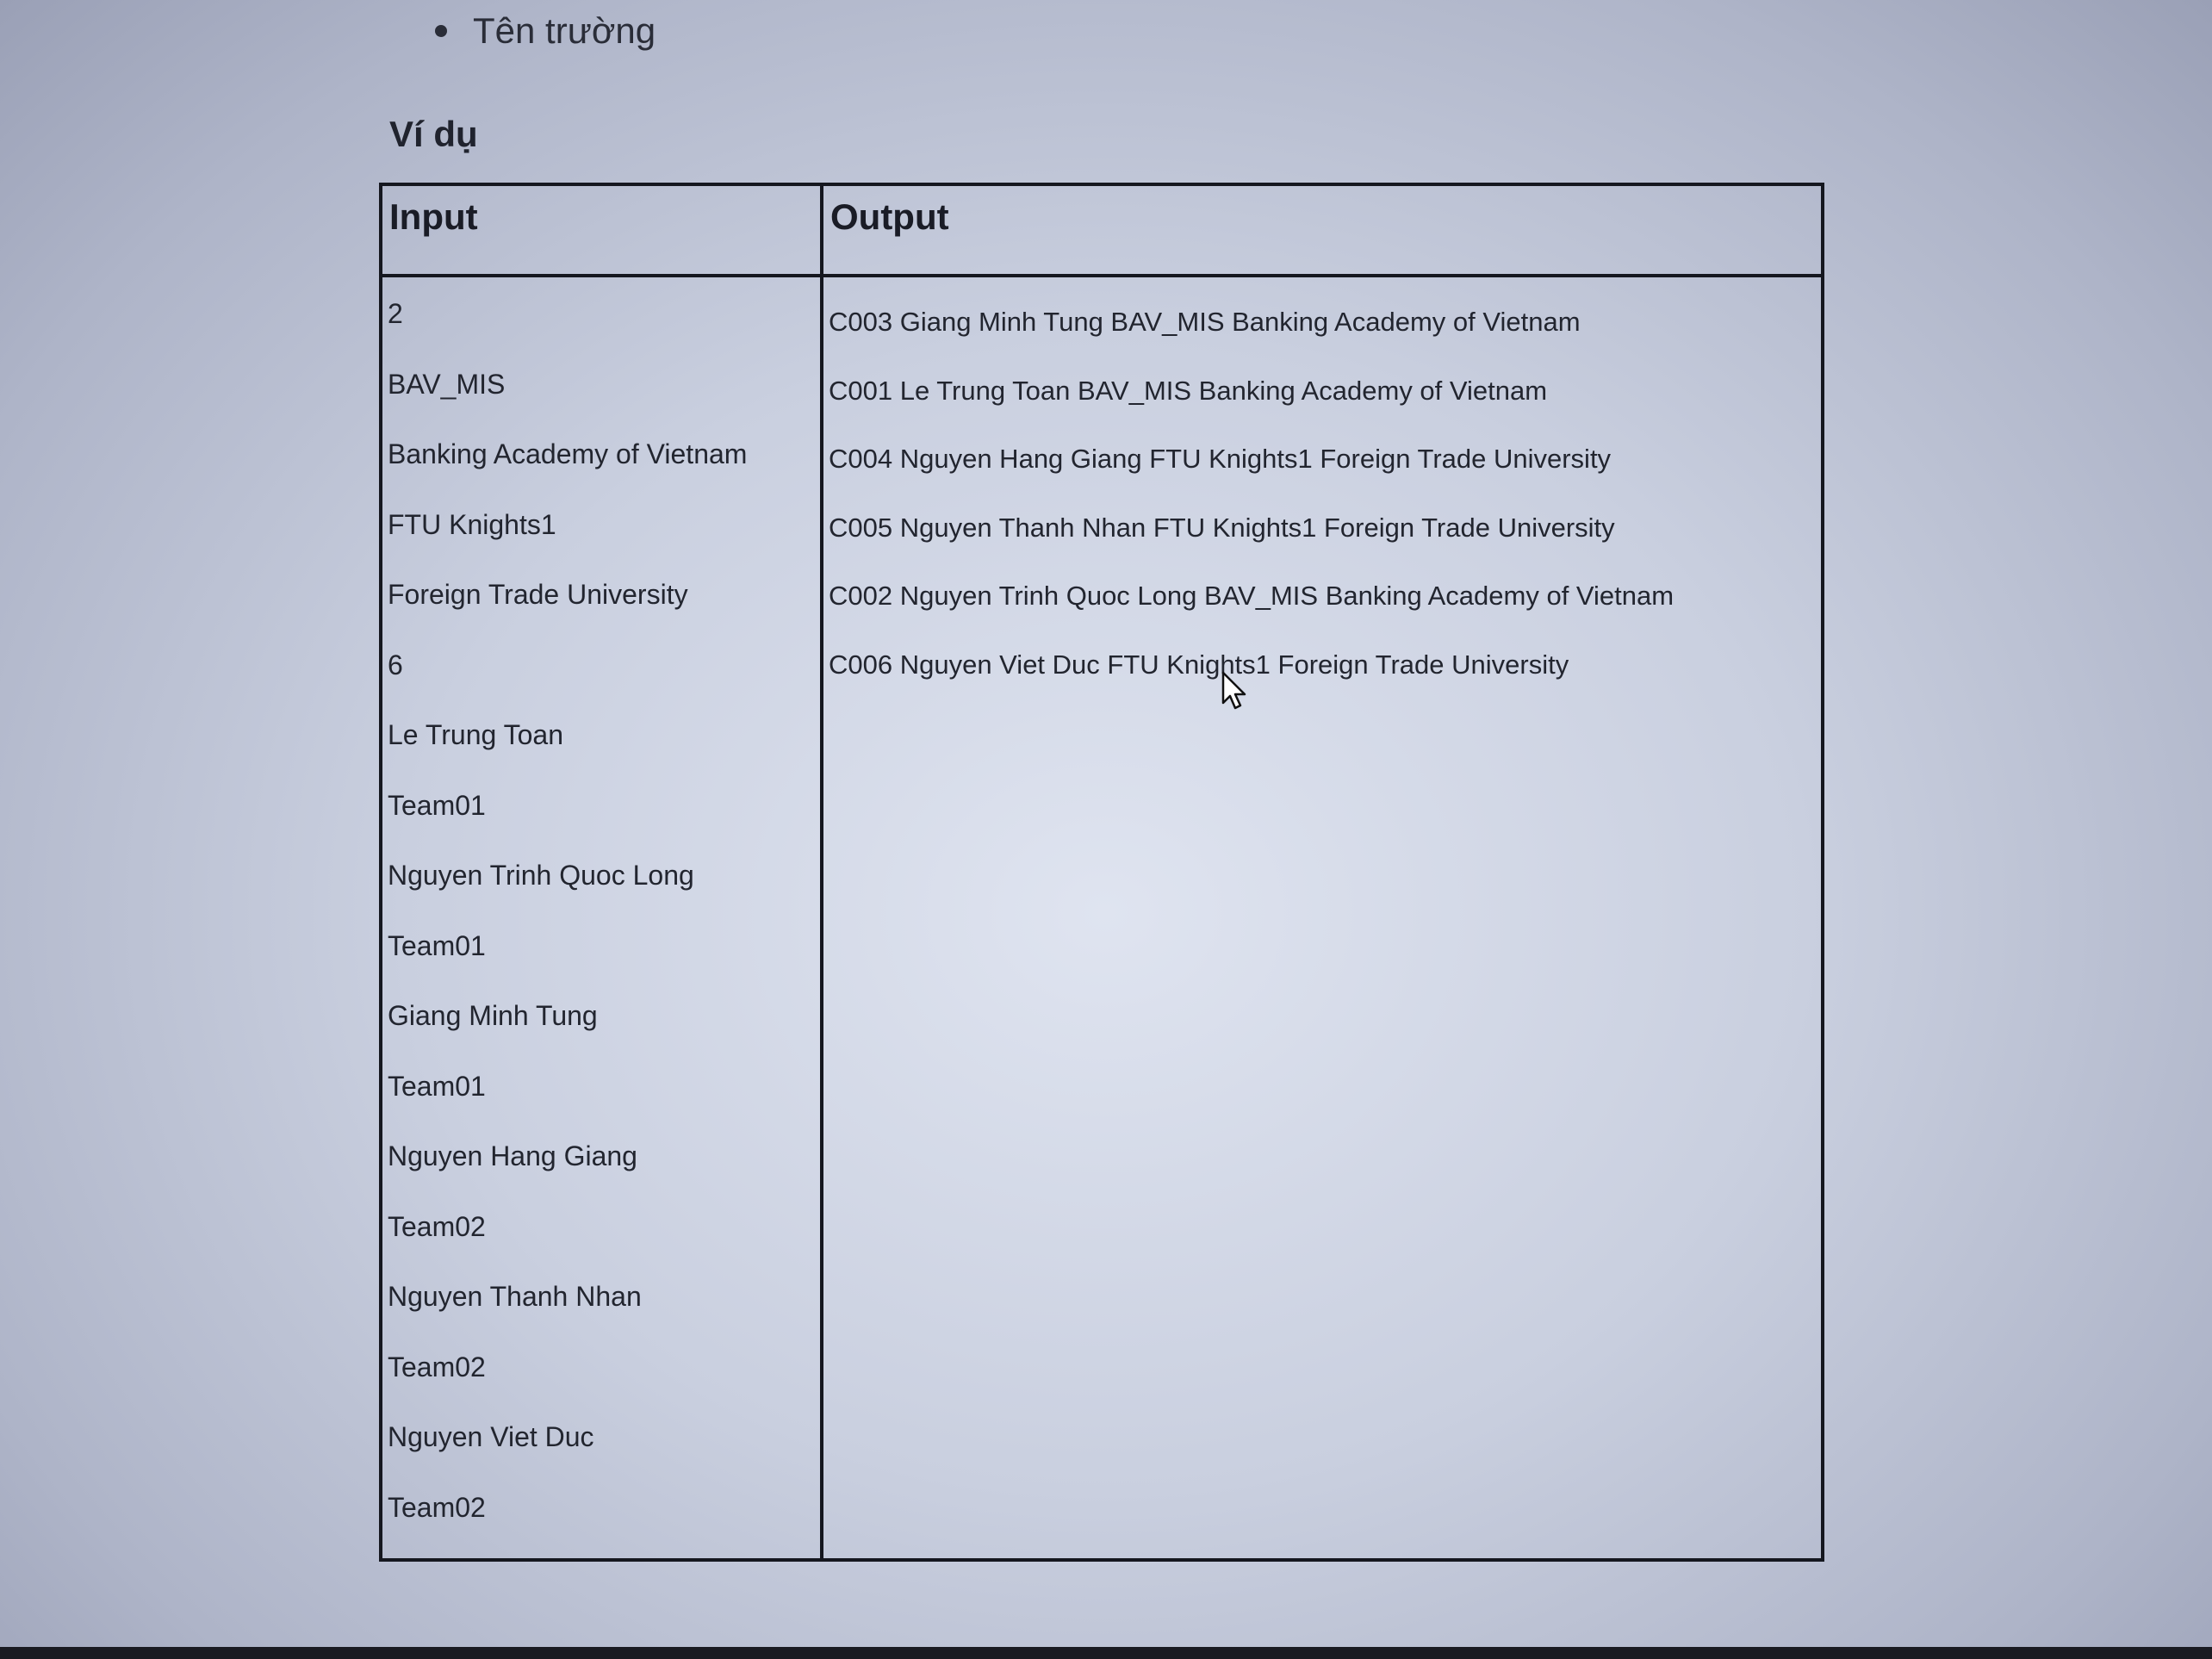 This screenshot has height=1659, width=2212. Describe the element at coordinates (476, 734) in the screenshot. I see `input-line: Le Trung Toan` at that location.